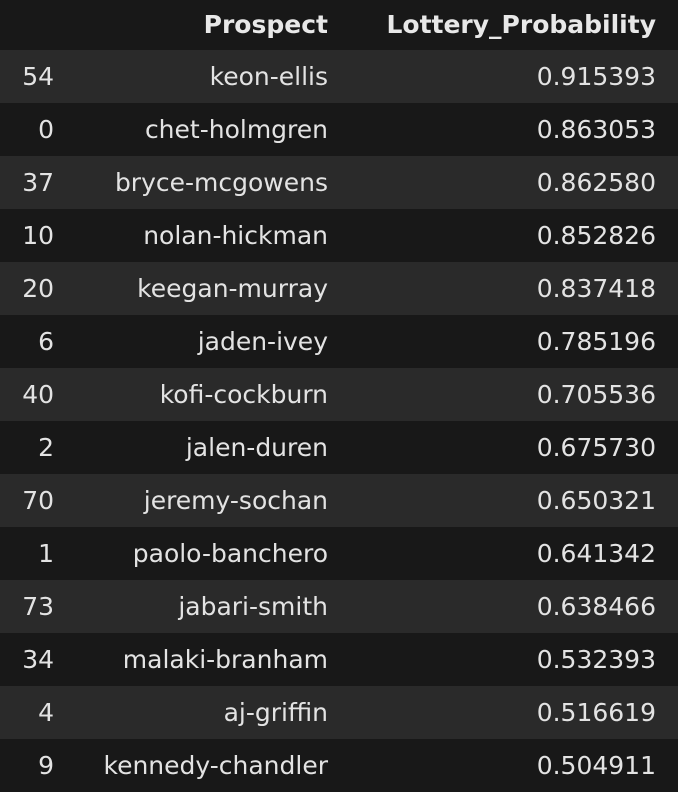 The width and height of the screenshot is (678, 792). I want to click on table-row: 4 aj-griffin 0.516619, so click(339, 712).